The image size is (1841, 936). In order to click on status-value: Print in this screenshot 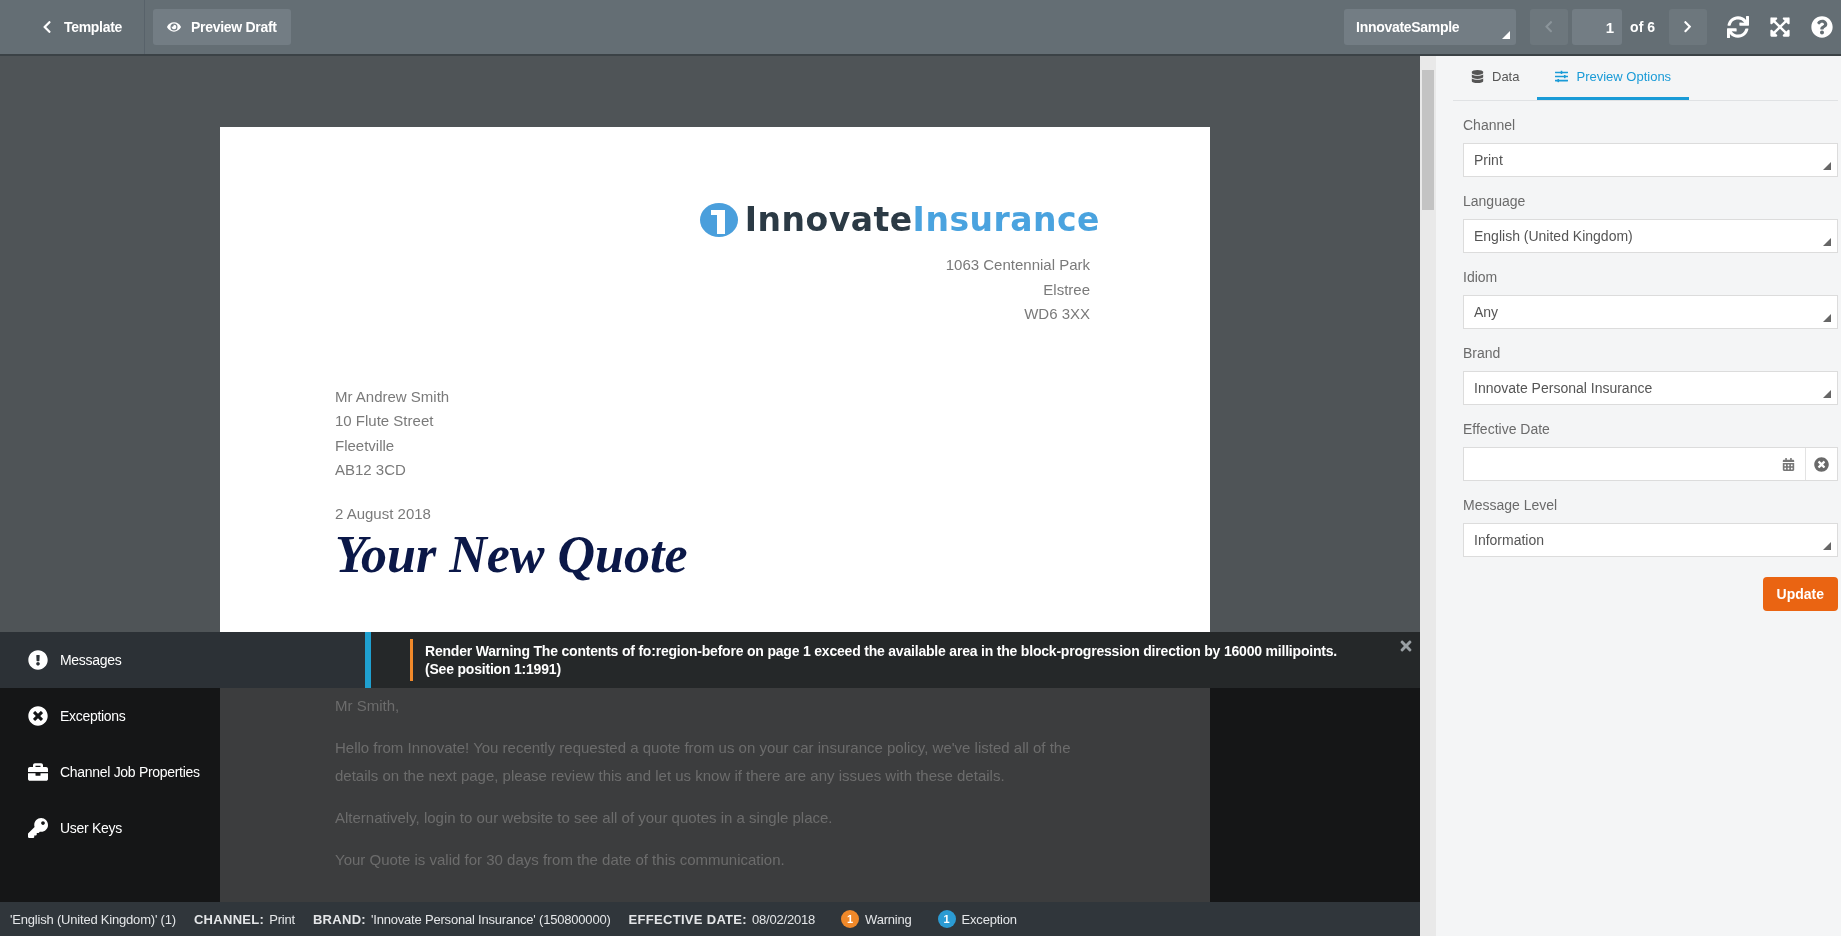, I will do `click(282, 919)`.